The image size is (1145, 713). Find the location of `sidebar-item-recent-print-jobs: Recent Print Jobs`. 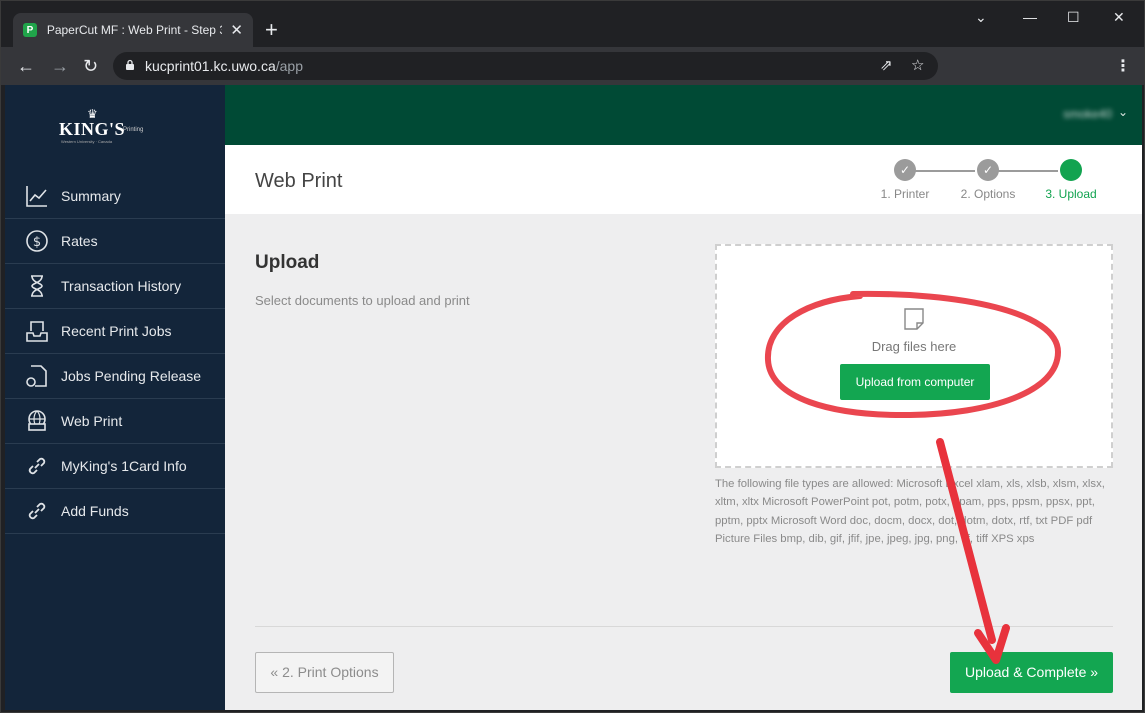

sidebar-item-recent-print-jobs: Recent Print Jobs is located at coordinates (115, 331).